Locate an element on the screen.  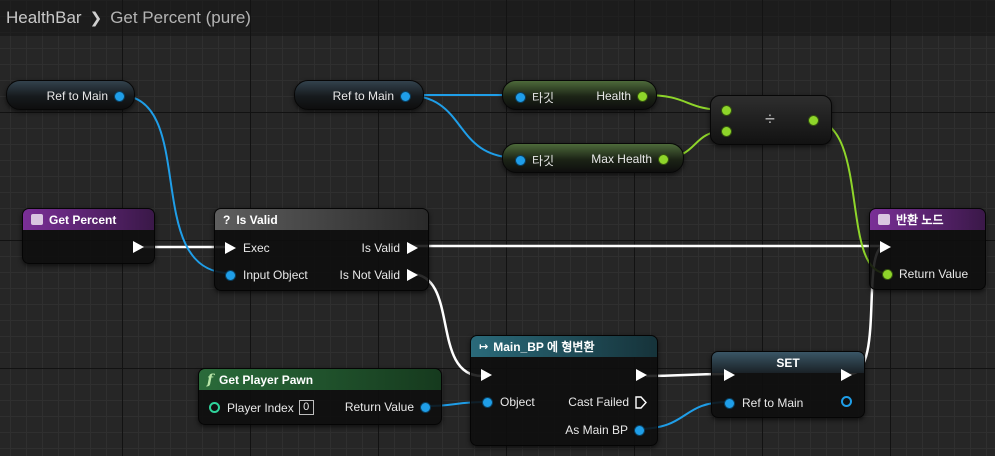
question-icon: ? is located at coordinates (227, 219).